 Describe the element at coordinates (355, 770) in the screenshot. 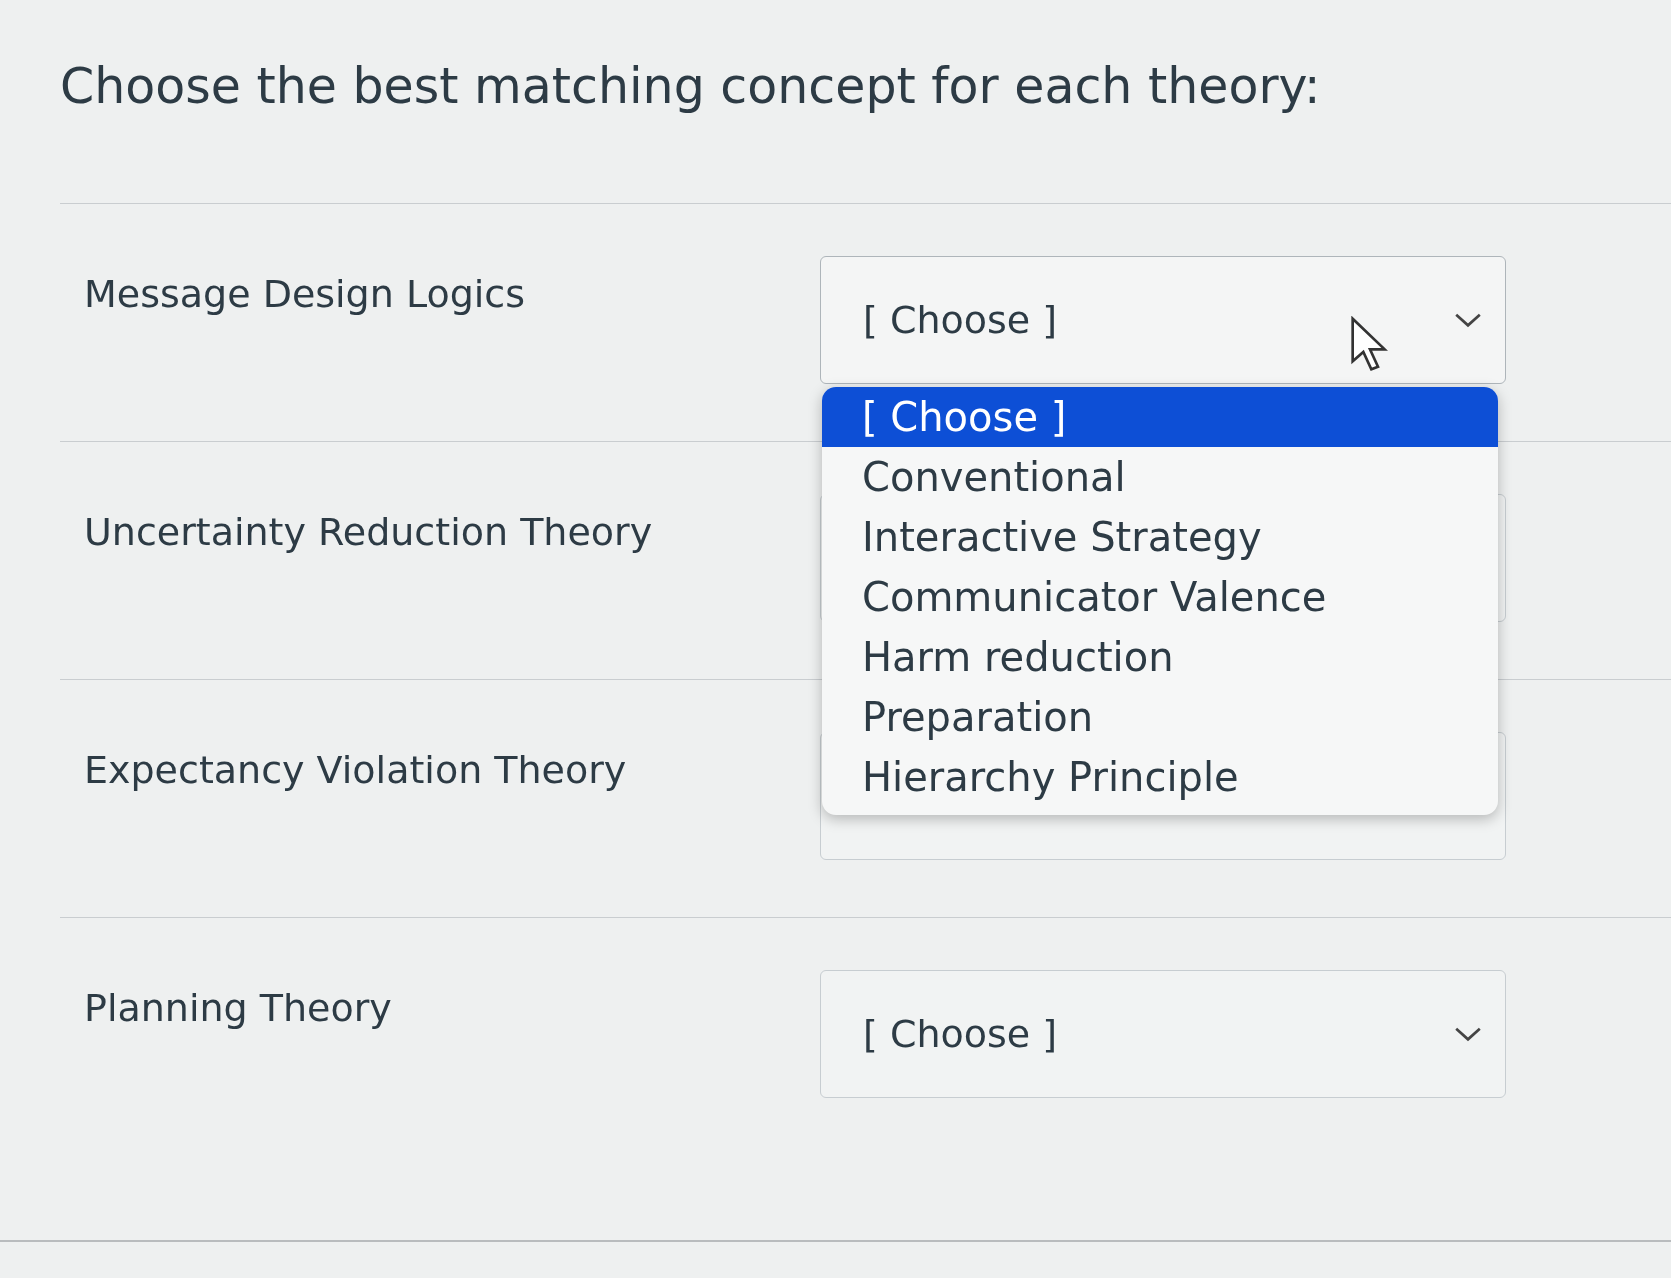

I see `theory-label: Expectancy Violation Theory` at that location.